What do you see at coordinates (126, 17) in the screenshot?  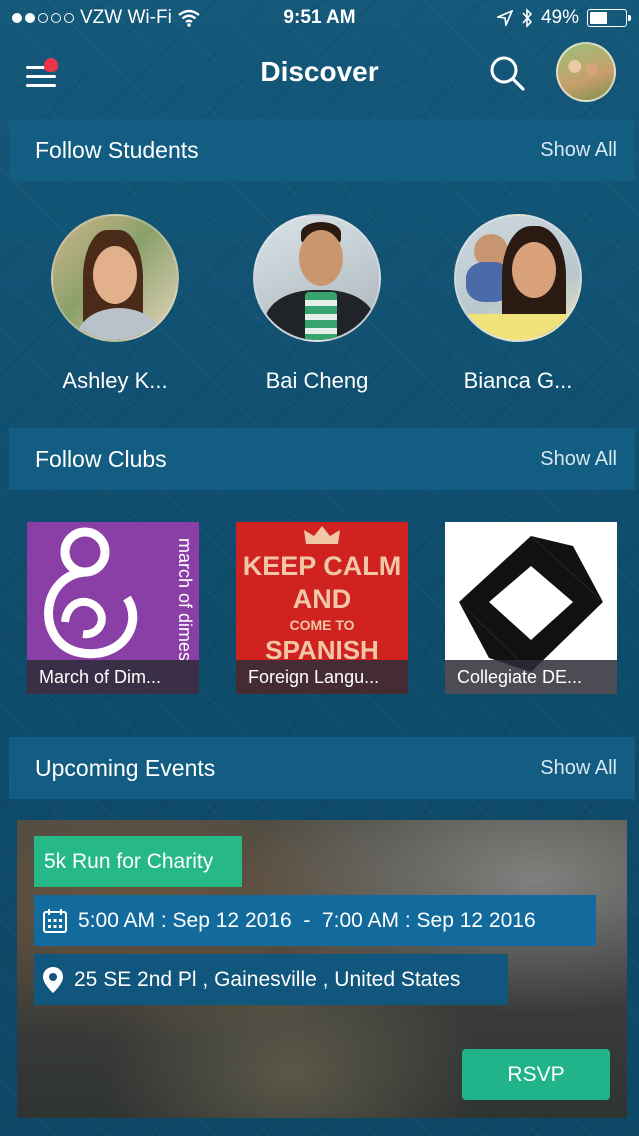 I see `carrier-label: VZW Wi-Fi` at bounding box center [126, 17].